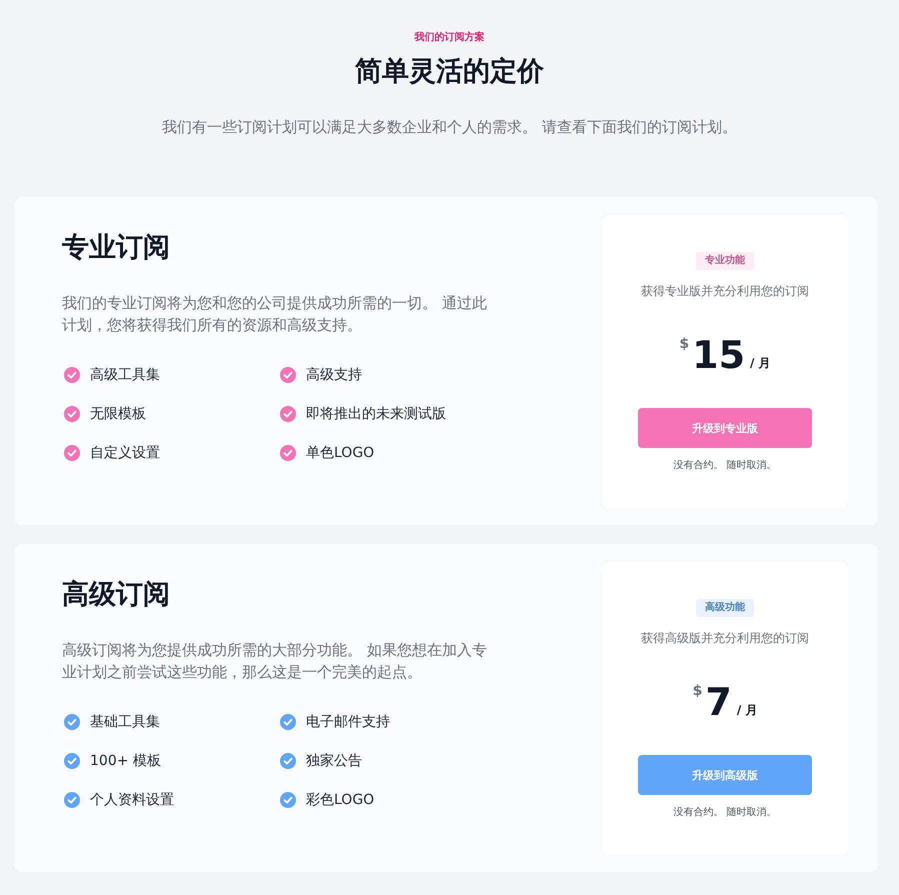  Describe the element at coordinates (340, 800) in the screenshot. I see `feature-label: 彩色LOGO` at that location.